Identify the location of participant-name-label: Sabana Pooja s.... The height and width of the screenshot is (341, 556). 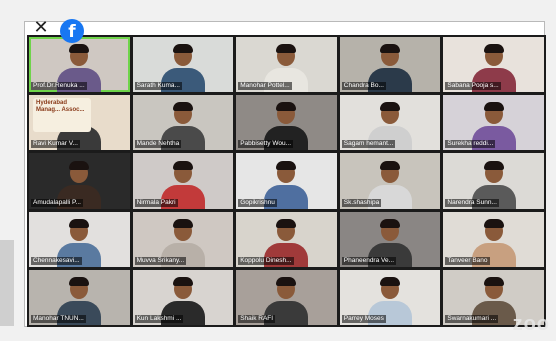
(473, 86).